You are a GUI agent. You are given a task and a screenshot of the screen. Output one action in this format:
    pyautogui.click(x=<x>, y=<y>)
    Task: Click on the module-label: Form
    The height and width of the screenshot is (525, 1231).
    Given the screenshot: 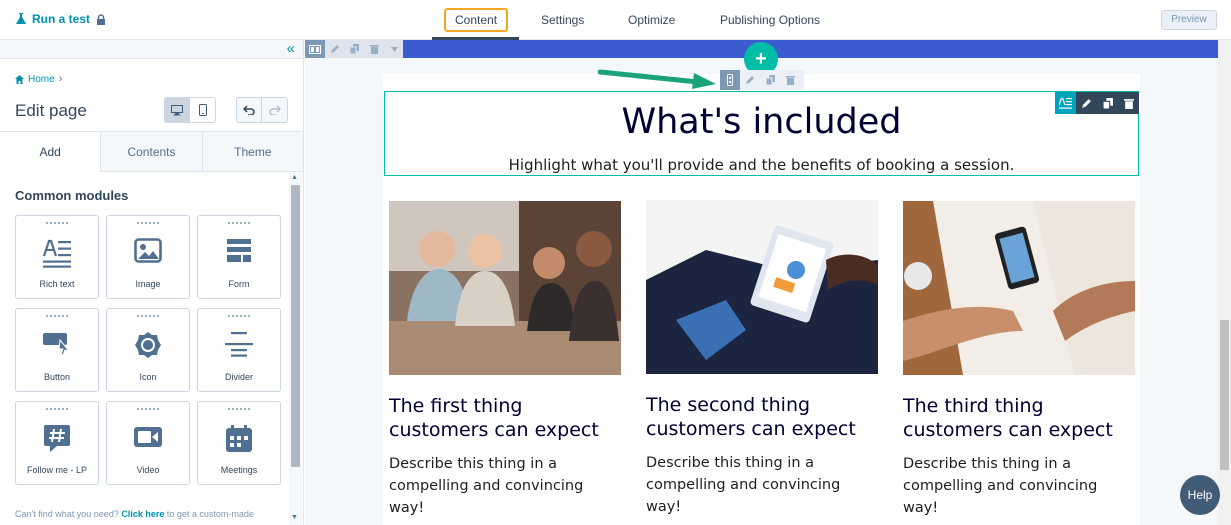 What is the action you would take?
    pyautogui.click(x=239, y=284)
    